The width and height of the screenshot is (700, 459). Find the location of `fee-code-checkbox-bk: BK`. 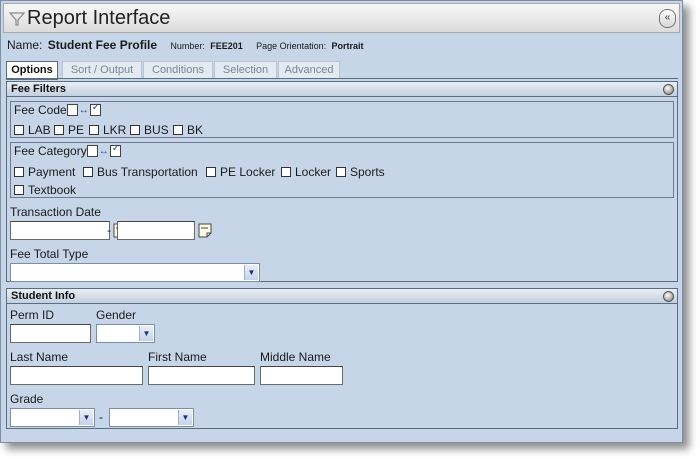

fee-code-checkbox-bk: BK is located at coordinates (188, 130).